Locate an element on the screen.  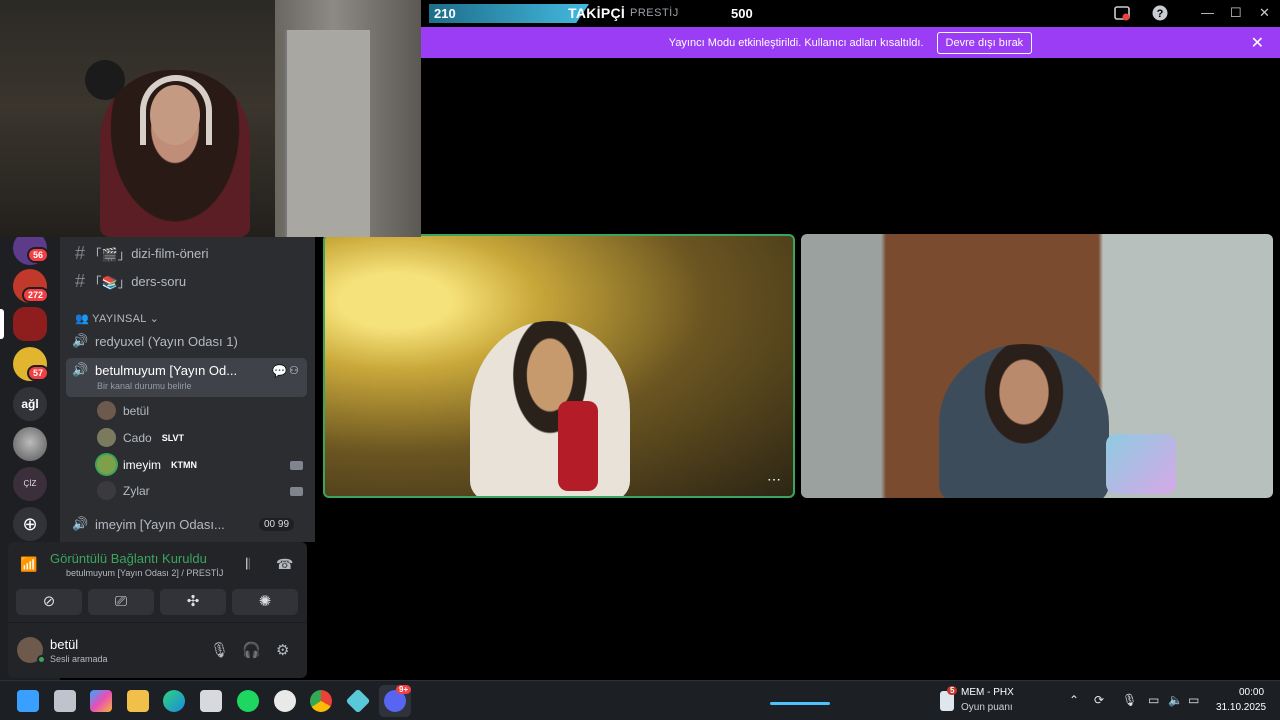
inbox-icon is located at coordinates (1122, 14).